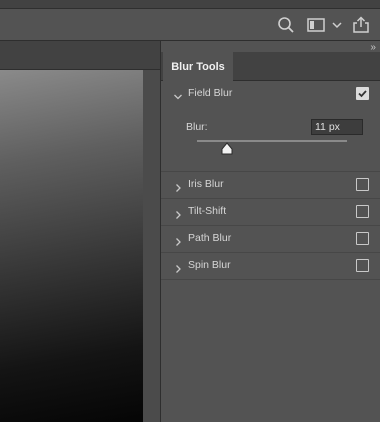 This screenshot has width=380, height=422. What do you see at coordinates (210, 238) in the screenshot?
I see `section-label: Path Blur` at bounding box center [210, 238].